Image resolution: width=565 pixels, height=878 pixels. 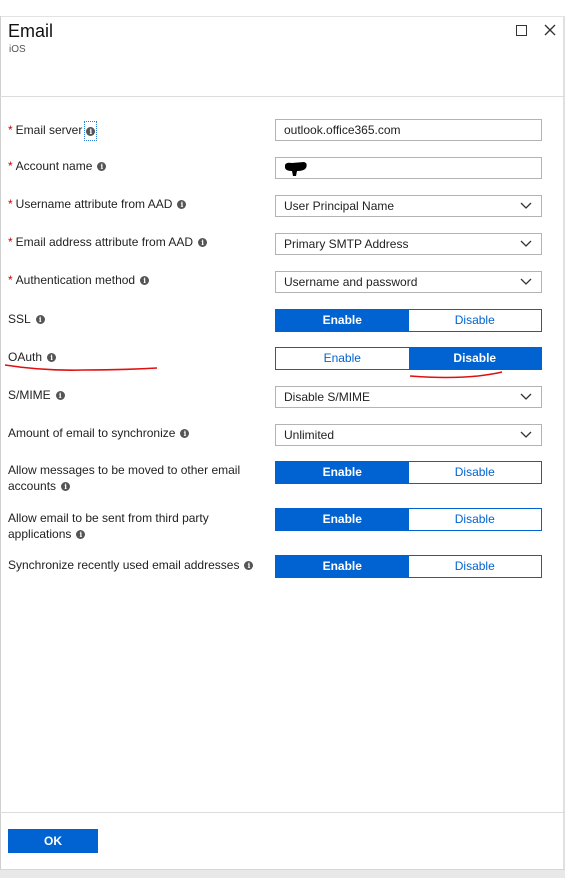 I want to click on allow-move-toggle: Enable Disable, so click(x=408, y=472).